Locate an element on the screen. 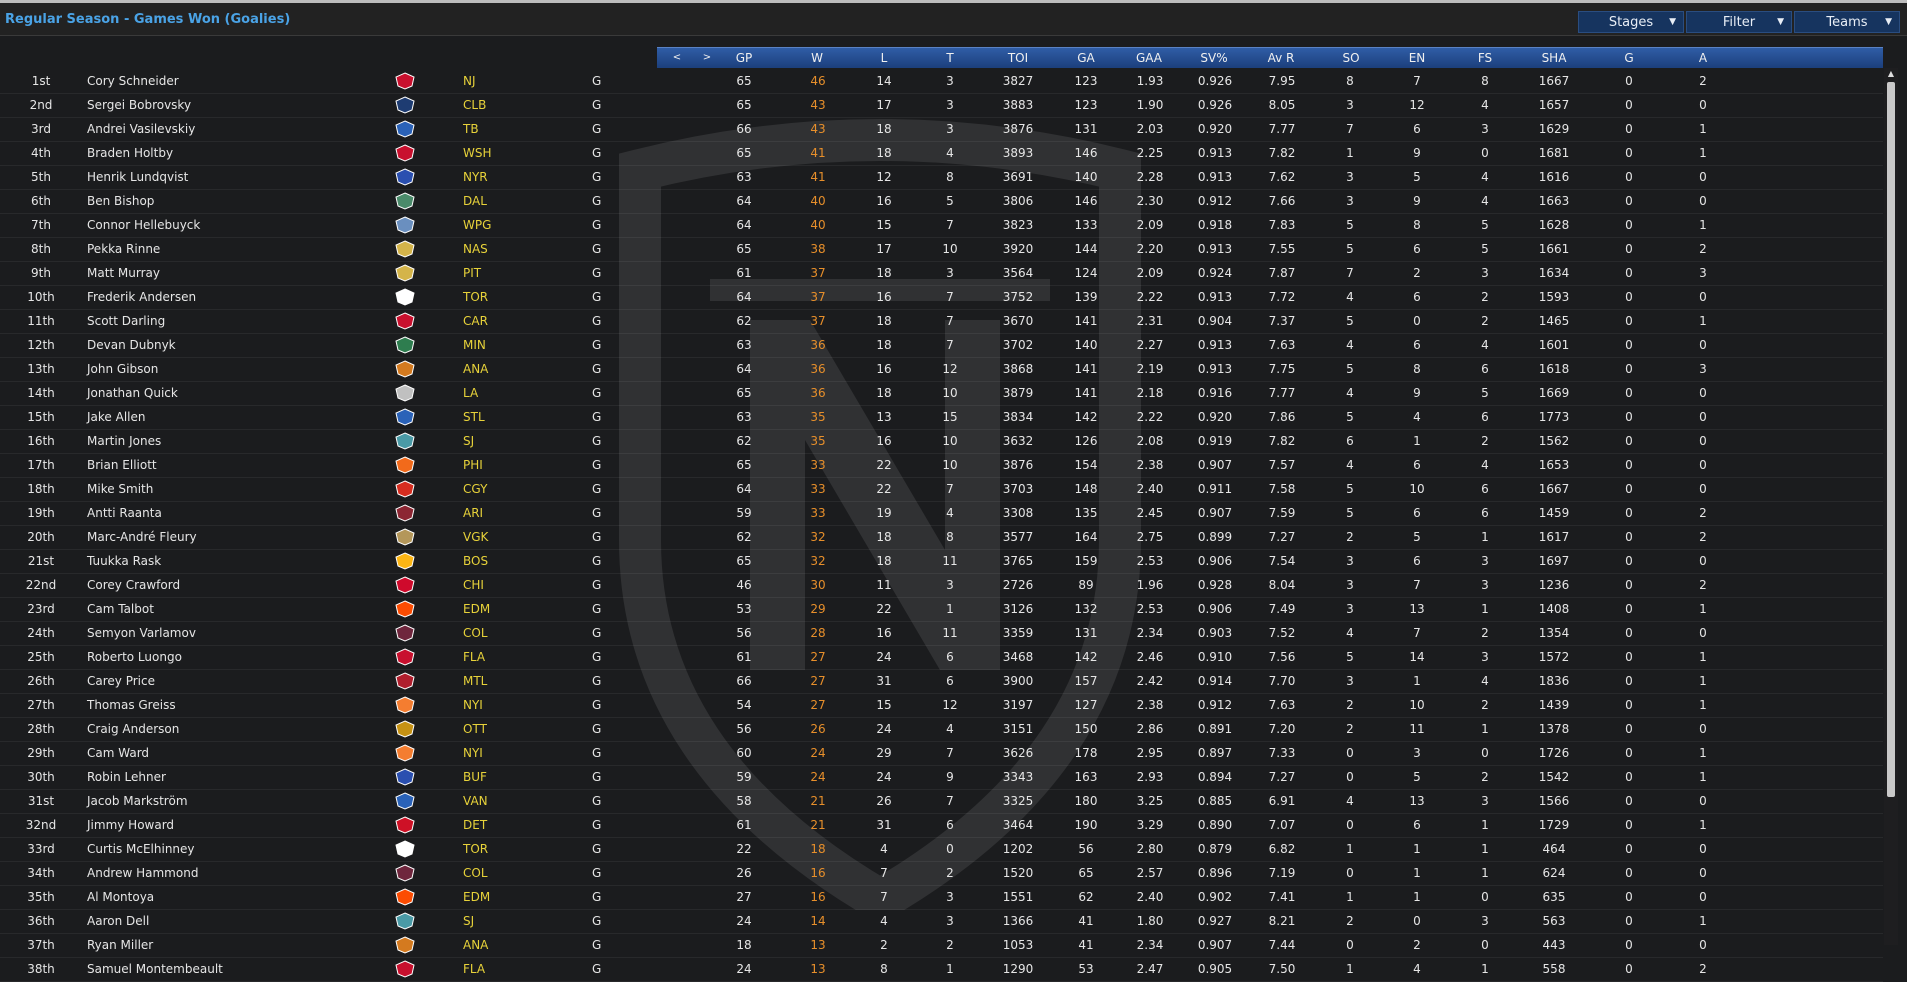 This screenshot has height=982, width=1907. scrollbar-thumb is located at coordinates (1891, 439).